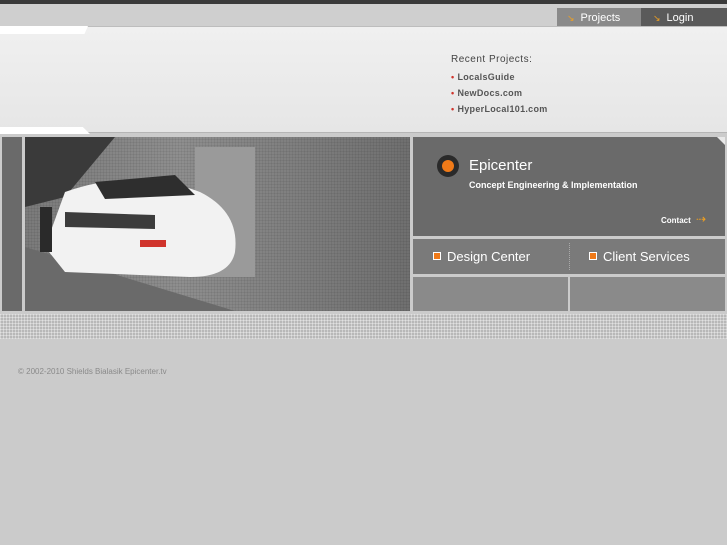 The width and height of the screenshot is (727, 545). Describe the element at coordinates (701, 219) in the screenshot. I see `contact-arrow-icon: ⇢` at that location.